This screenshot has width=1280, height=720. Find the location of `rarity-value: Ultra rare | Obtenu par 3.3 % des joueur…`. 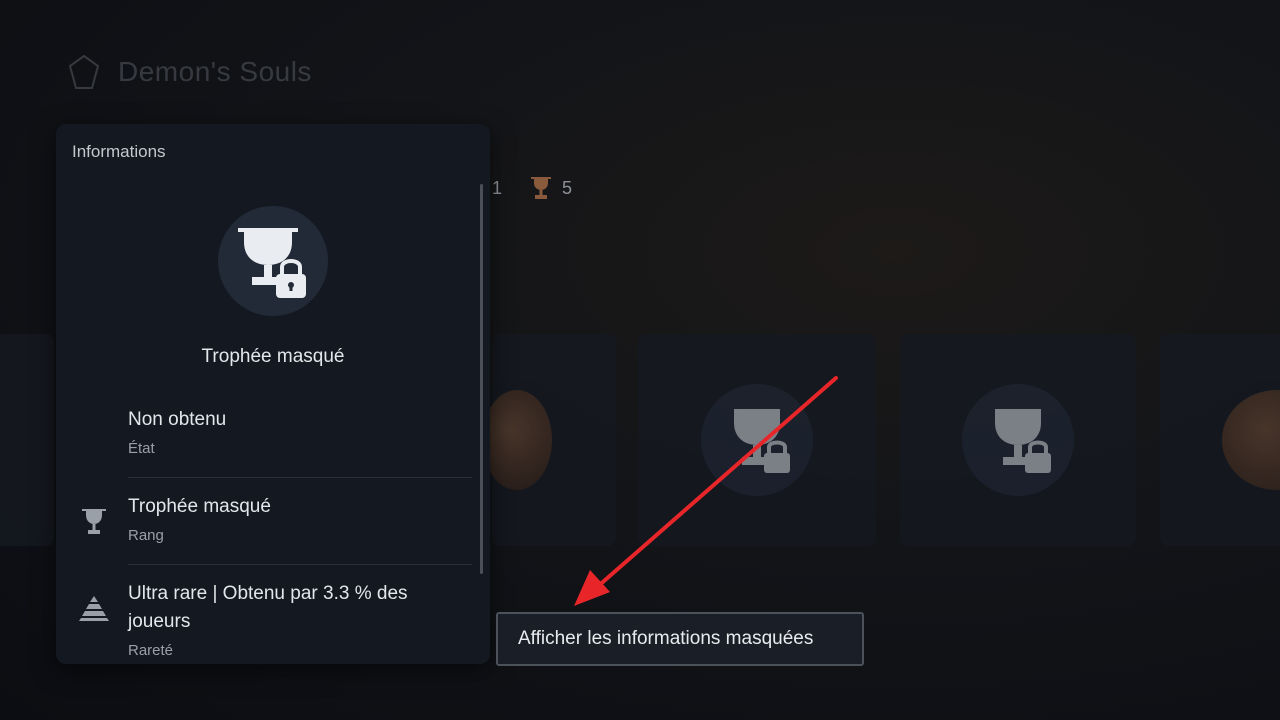

rarity-value: Ultra rare | Obtenu par 3.3 % des joueur… is located at coordinates (268, 607).